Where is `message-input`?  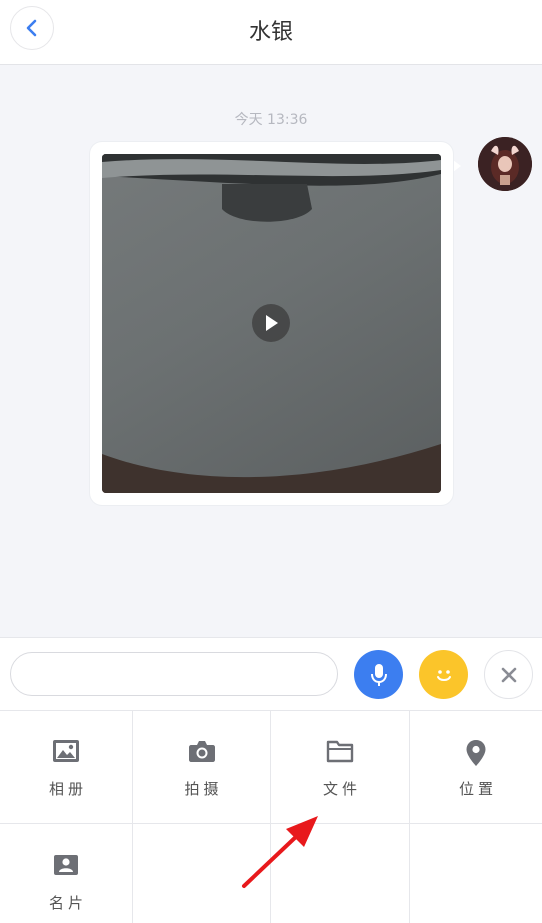
message-input is located at coordinates (174, 674).